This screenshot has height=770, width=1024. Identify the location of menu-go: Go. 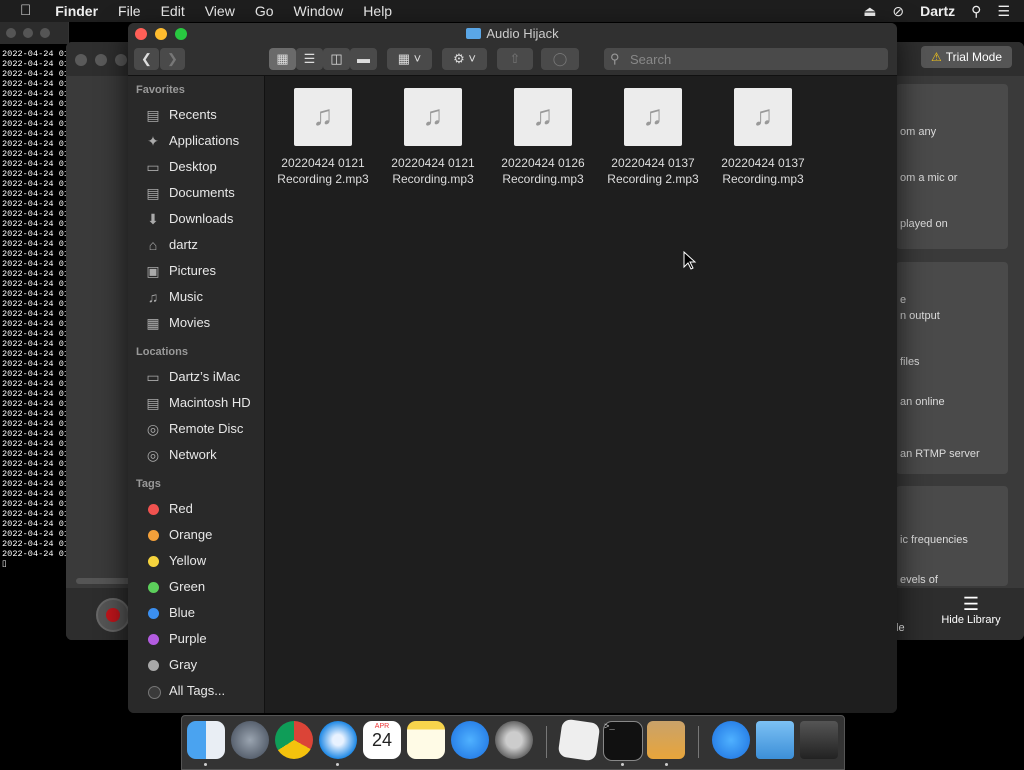
(264, 11).